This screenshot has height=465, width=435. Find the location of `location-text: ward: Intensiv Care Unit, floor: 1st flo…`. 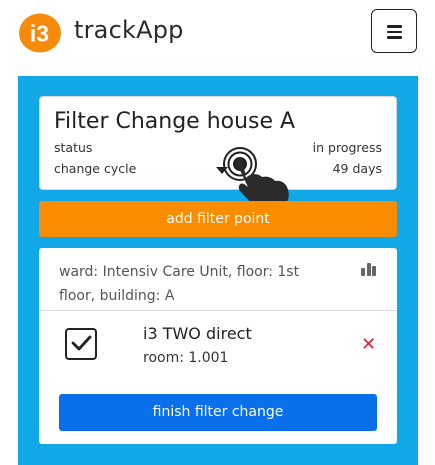

location-text: ward: Intensiv Care Unit, floor: 1st flo… is located at coordinates (179, 284).